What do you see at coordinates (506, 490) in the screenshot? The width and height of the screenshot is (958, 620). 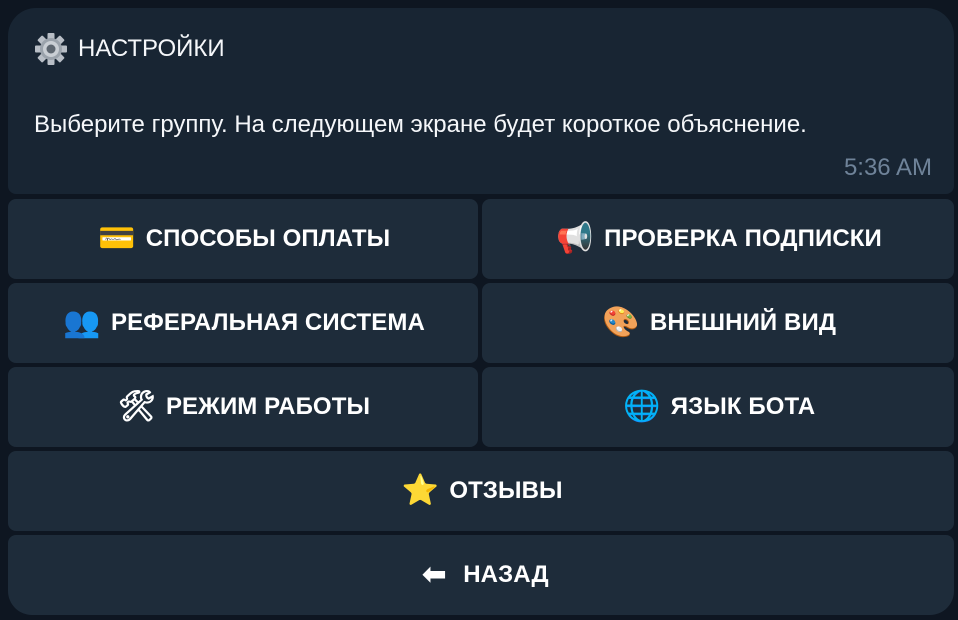 I see `button-label: ОТЗЫВЫ` at bounding box center [506, 490].